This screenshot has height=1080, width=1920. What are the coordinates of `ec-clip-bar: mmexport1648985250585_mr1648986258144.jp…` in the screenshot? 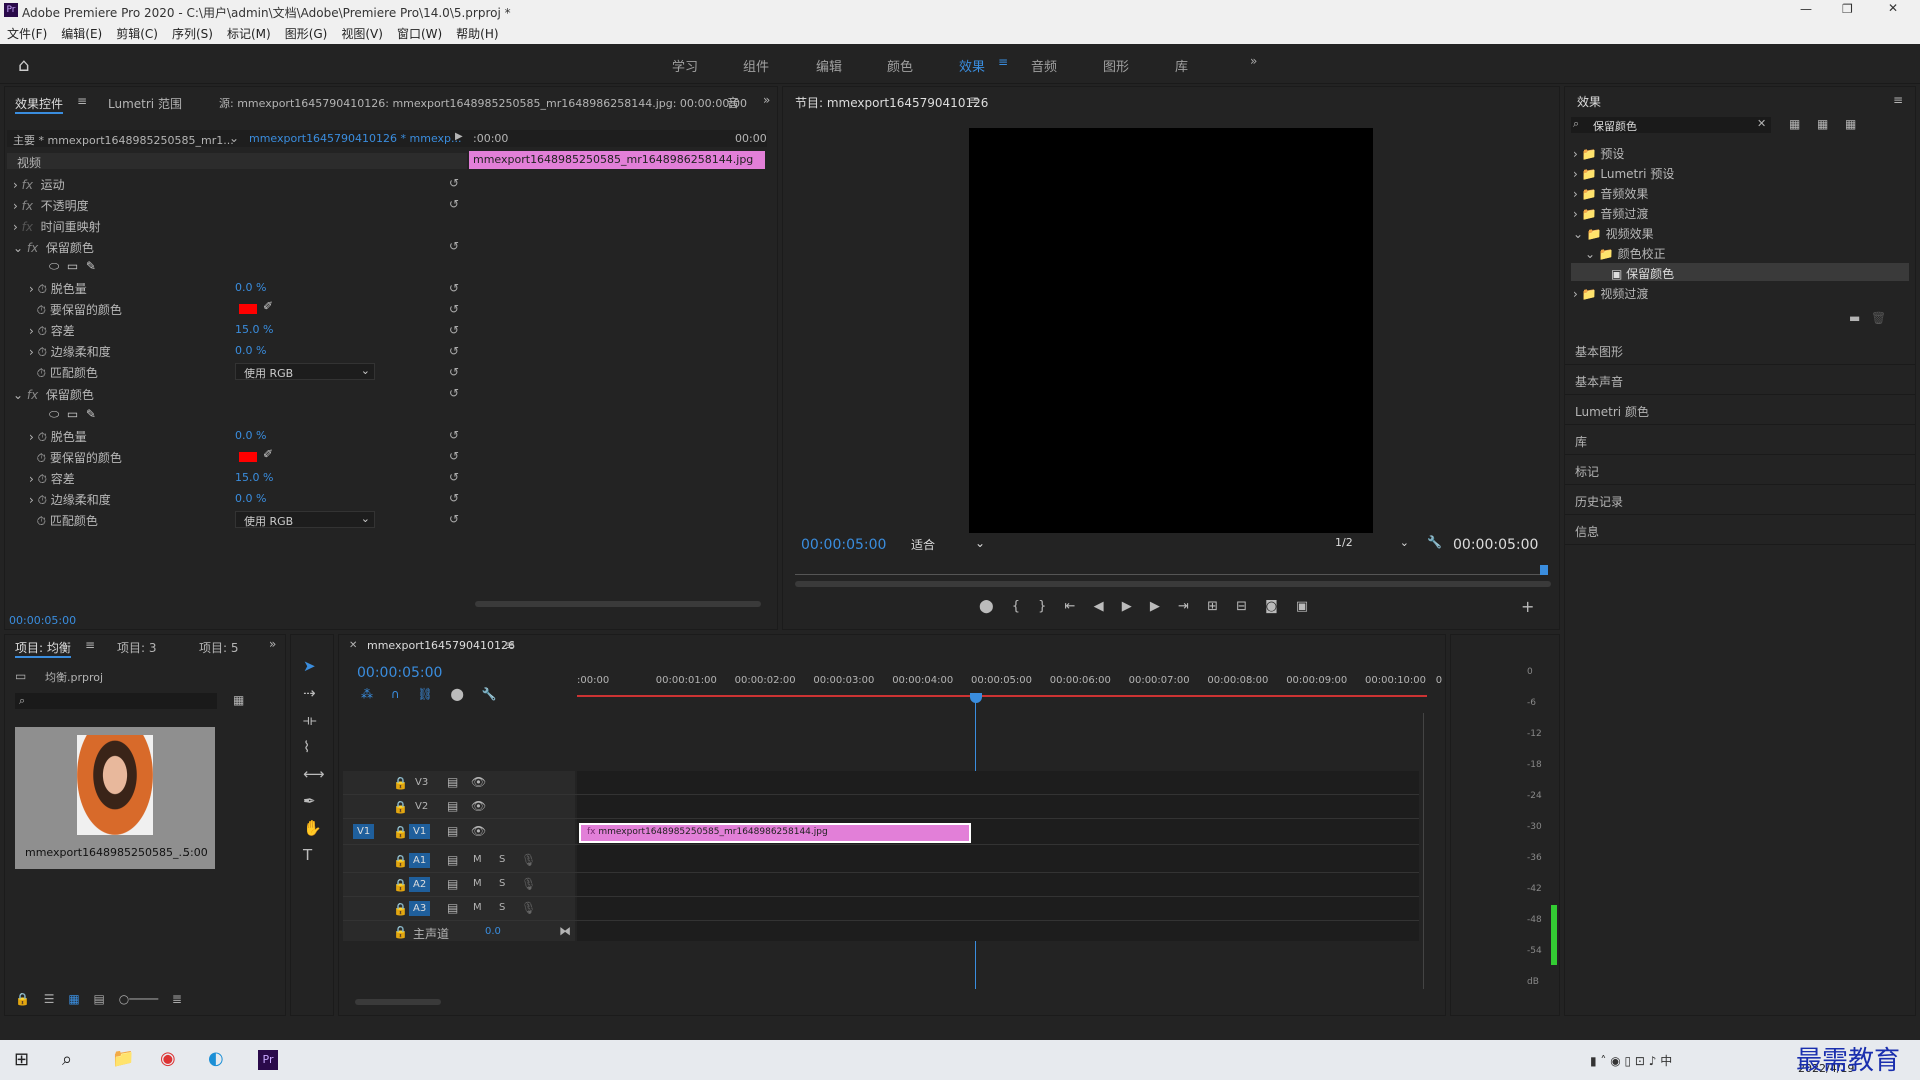 It's located at (617, 160).